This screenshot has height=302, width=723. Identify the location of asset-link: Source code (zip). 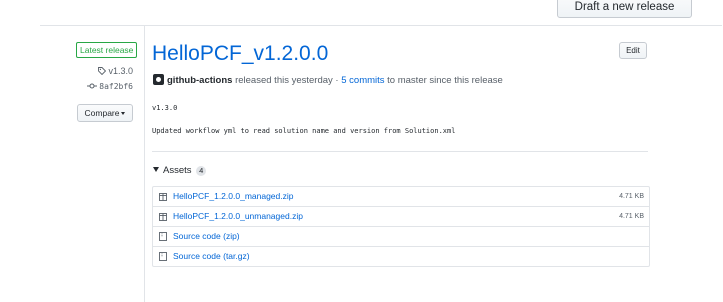
(206, 236).